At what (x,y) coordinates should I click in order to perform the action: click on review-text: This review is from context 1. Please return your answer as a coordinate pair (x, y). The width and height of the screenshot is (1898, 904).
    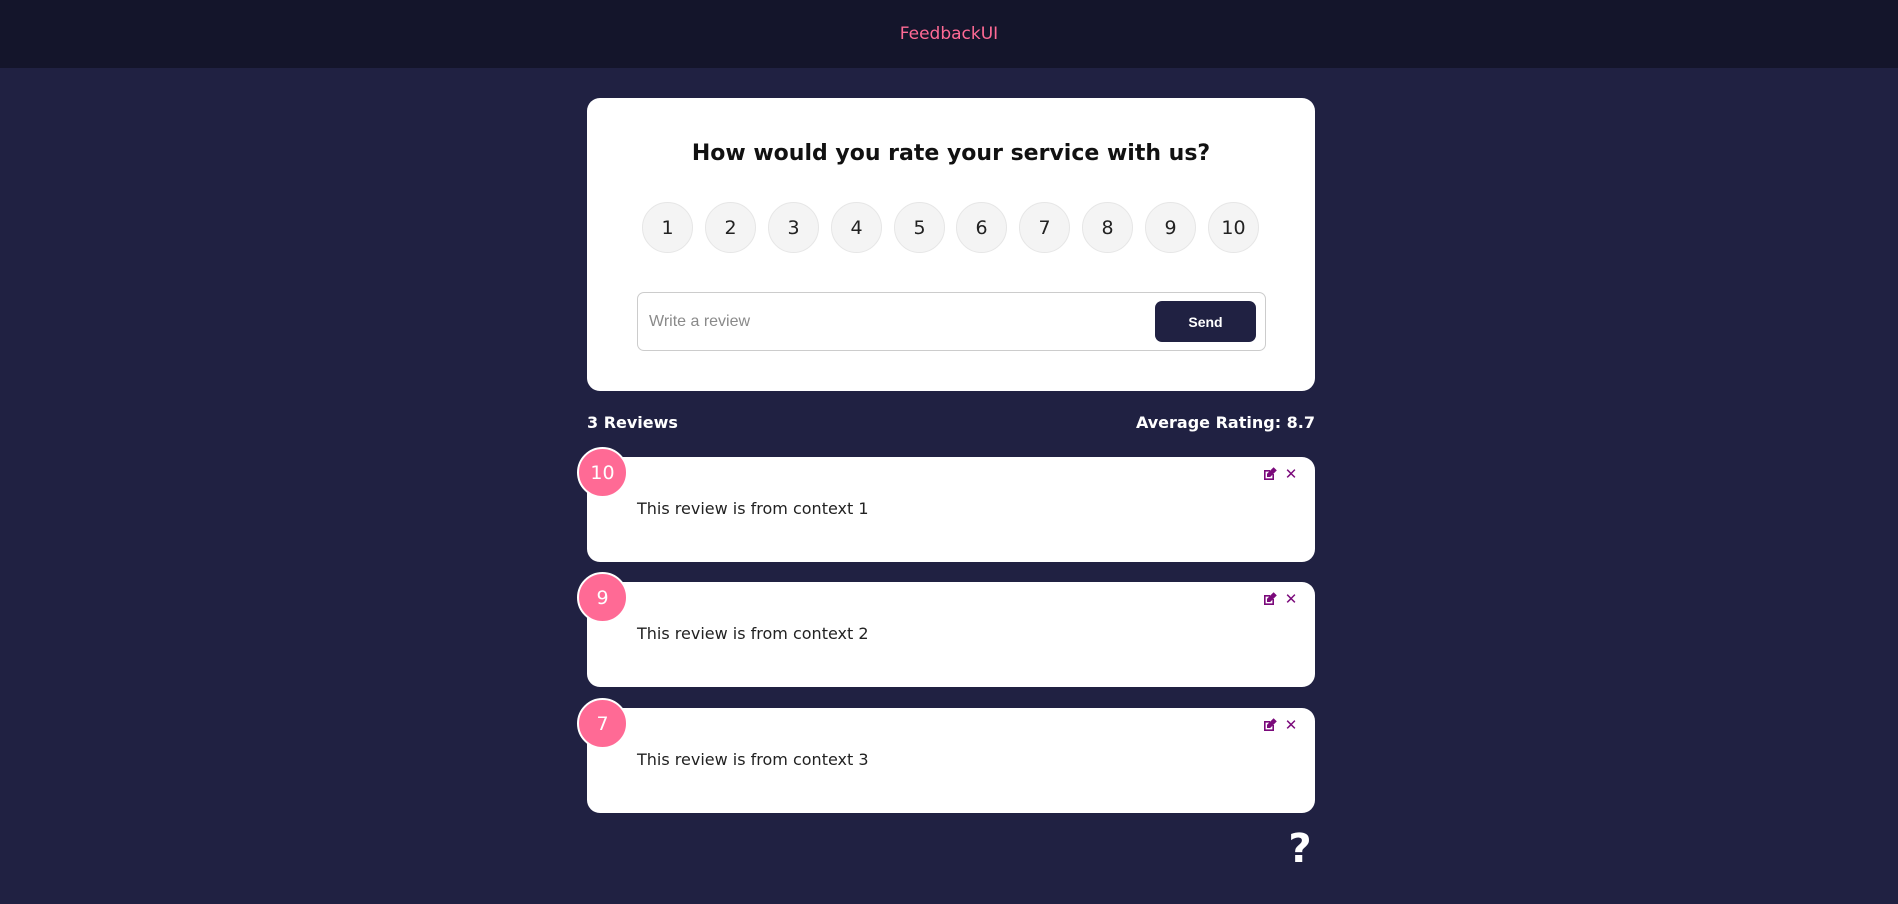
    Looking at the image, I should click on (753, 508).